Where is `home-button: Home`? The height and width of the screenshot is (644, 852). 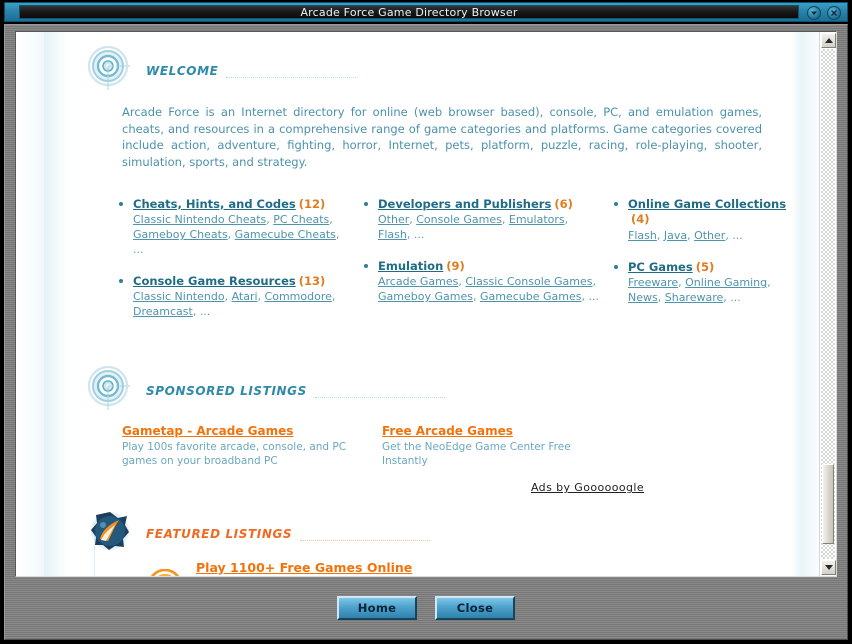
home-button: Home is located at coordinates (377, 608).